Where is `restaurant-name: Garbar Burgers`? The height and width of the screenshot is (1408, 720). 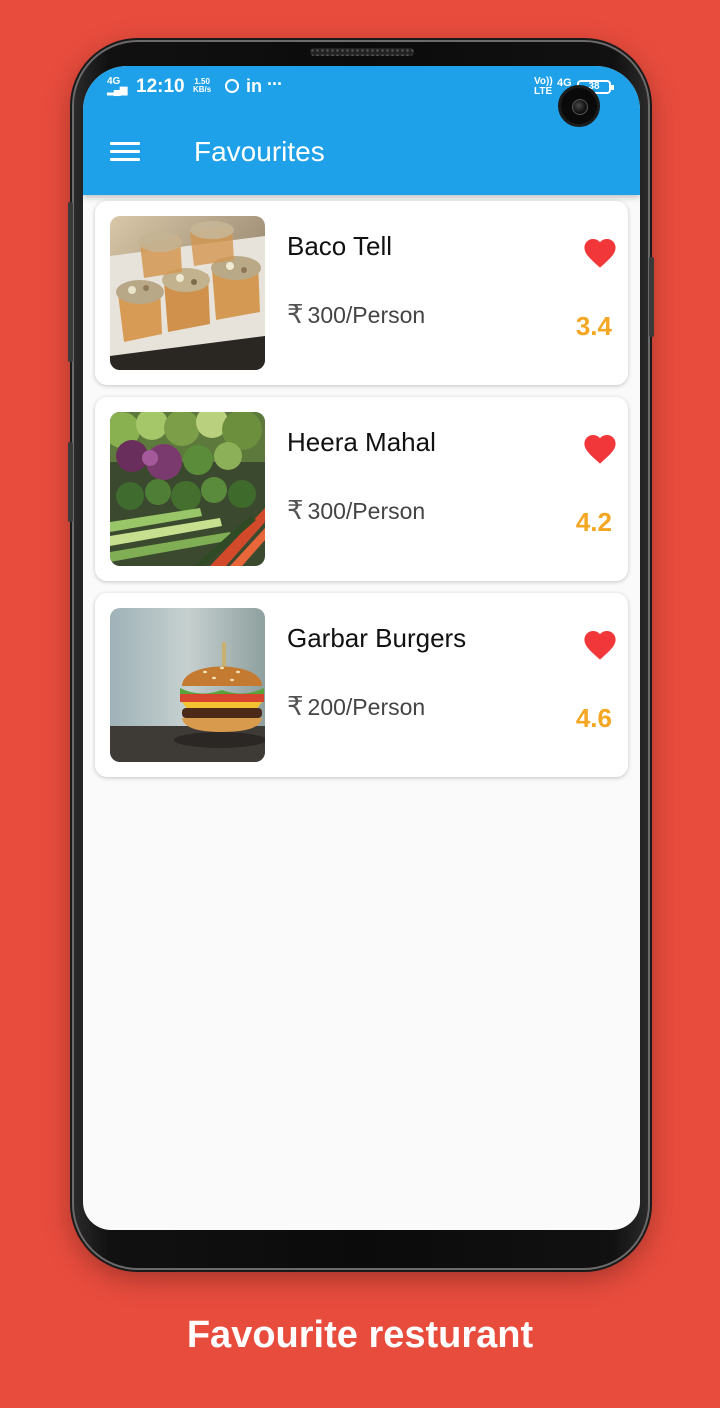 restaurant-name: Garbar Burgers is located at coordinates (377, 638).